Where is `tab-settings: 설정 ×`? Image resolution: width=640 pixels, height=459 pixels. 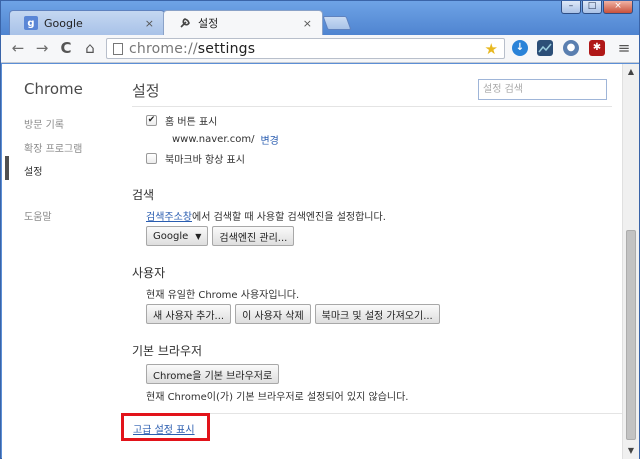 tab-settings: 설정 × is located at coordinates (243, 22).